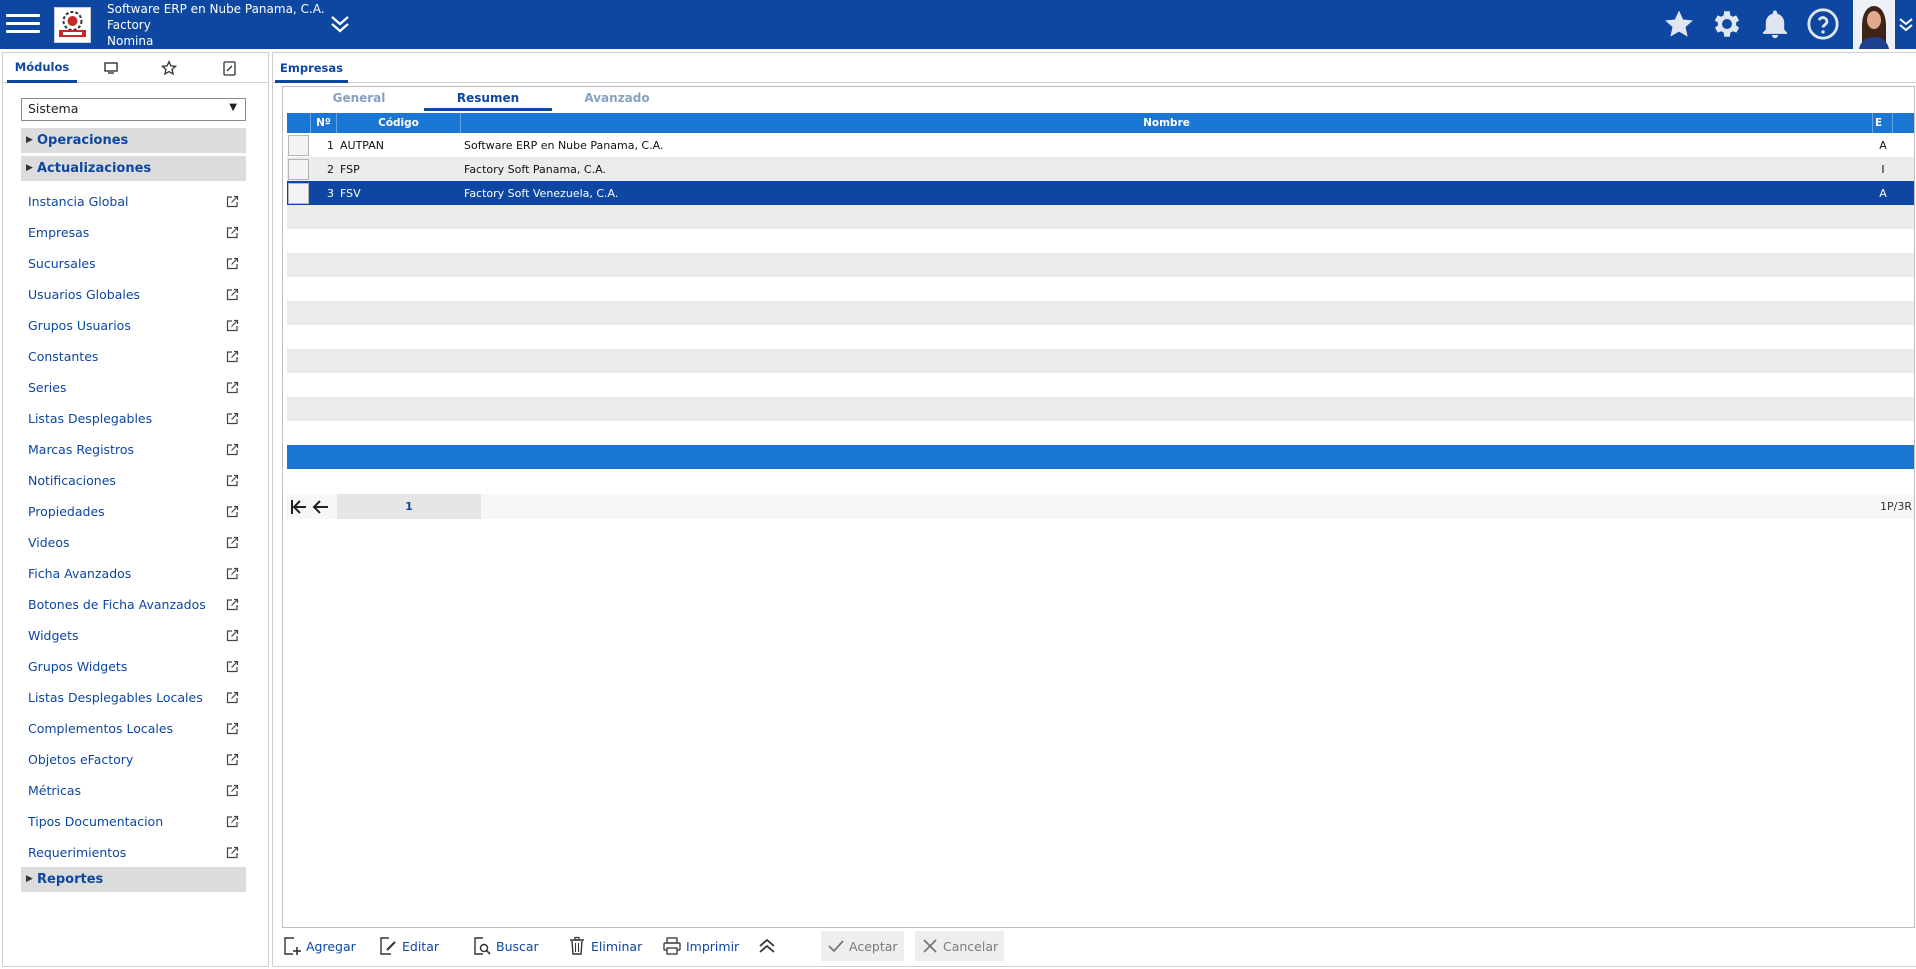 The width and height of the screenshot is (1916, 969). What do you see at coordinates (488, 99) in the screenshot?
I see `subtab-resumen: Resumen` at bounding box center [488, 99].